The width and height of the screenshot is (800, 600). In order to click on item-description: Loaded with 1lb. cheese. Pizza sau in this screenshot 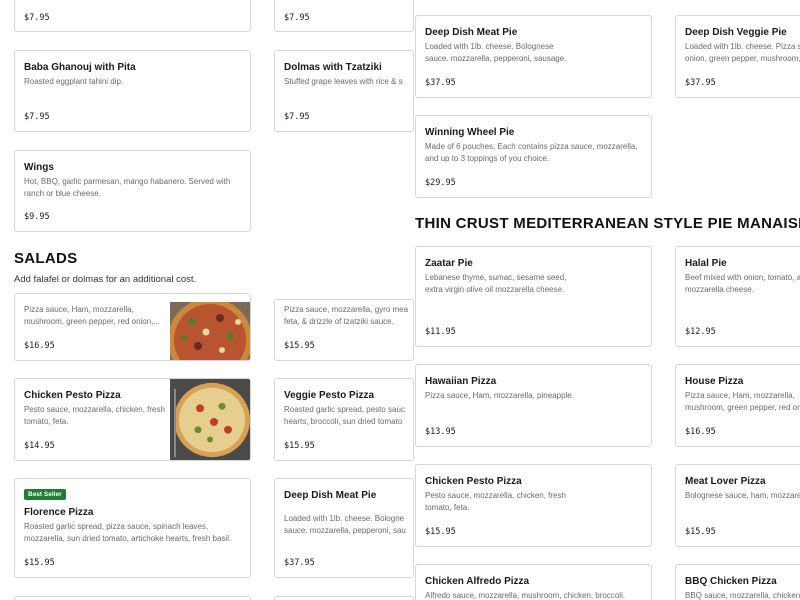, I will do `click(742, 46)`.